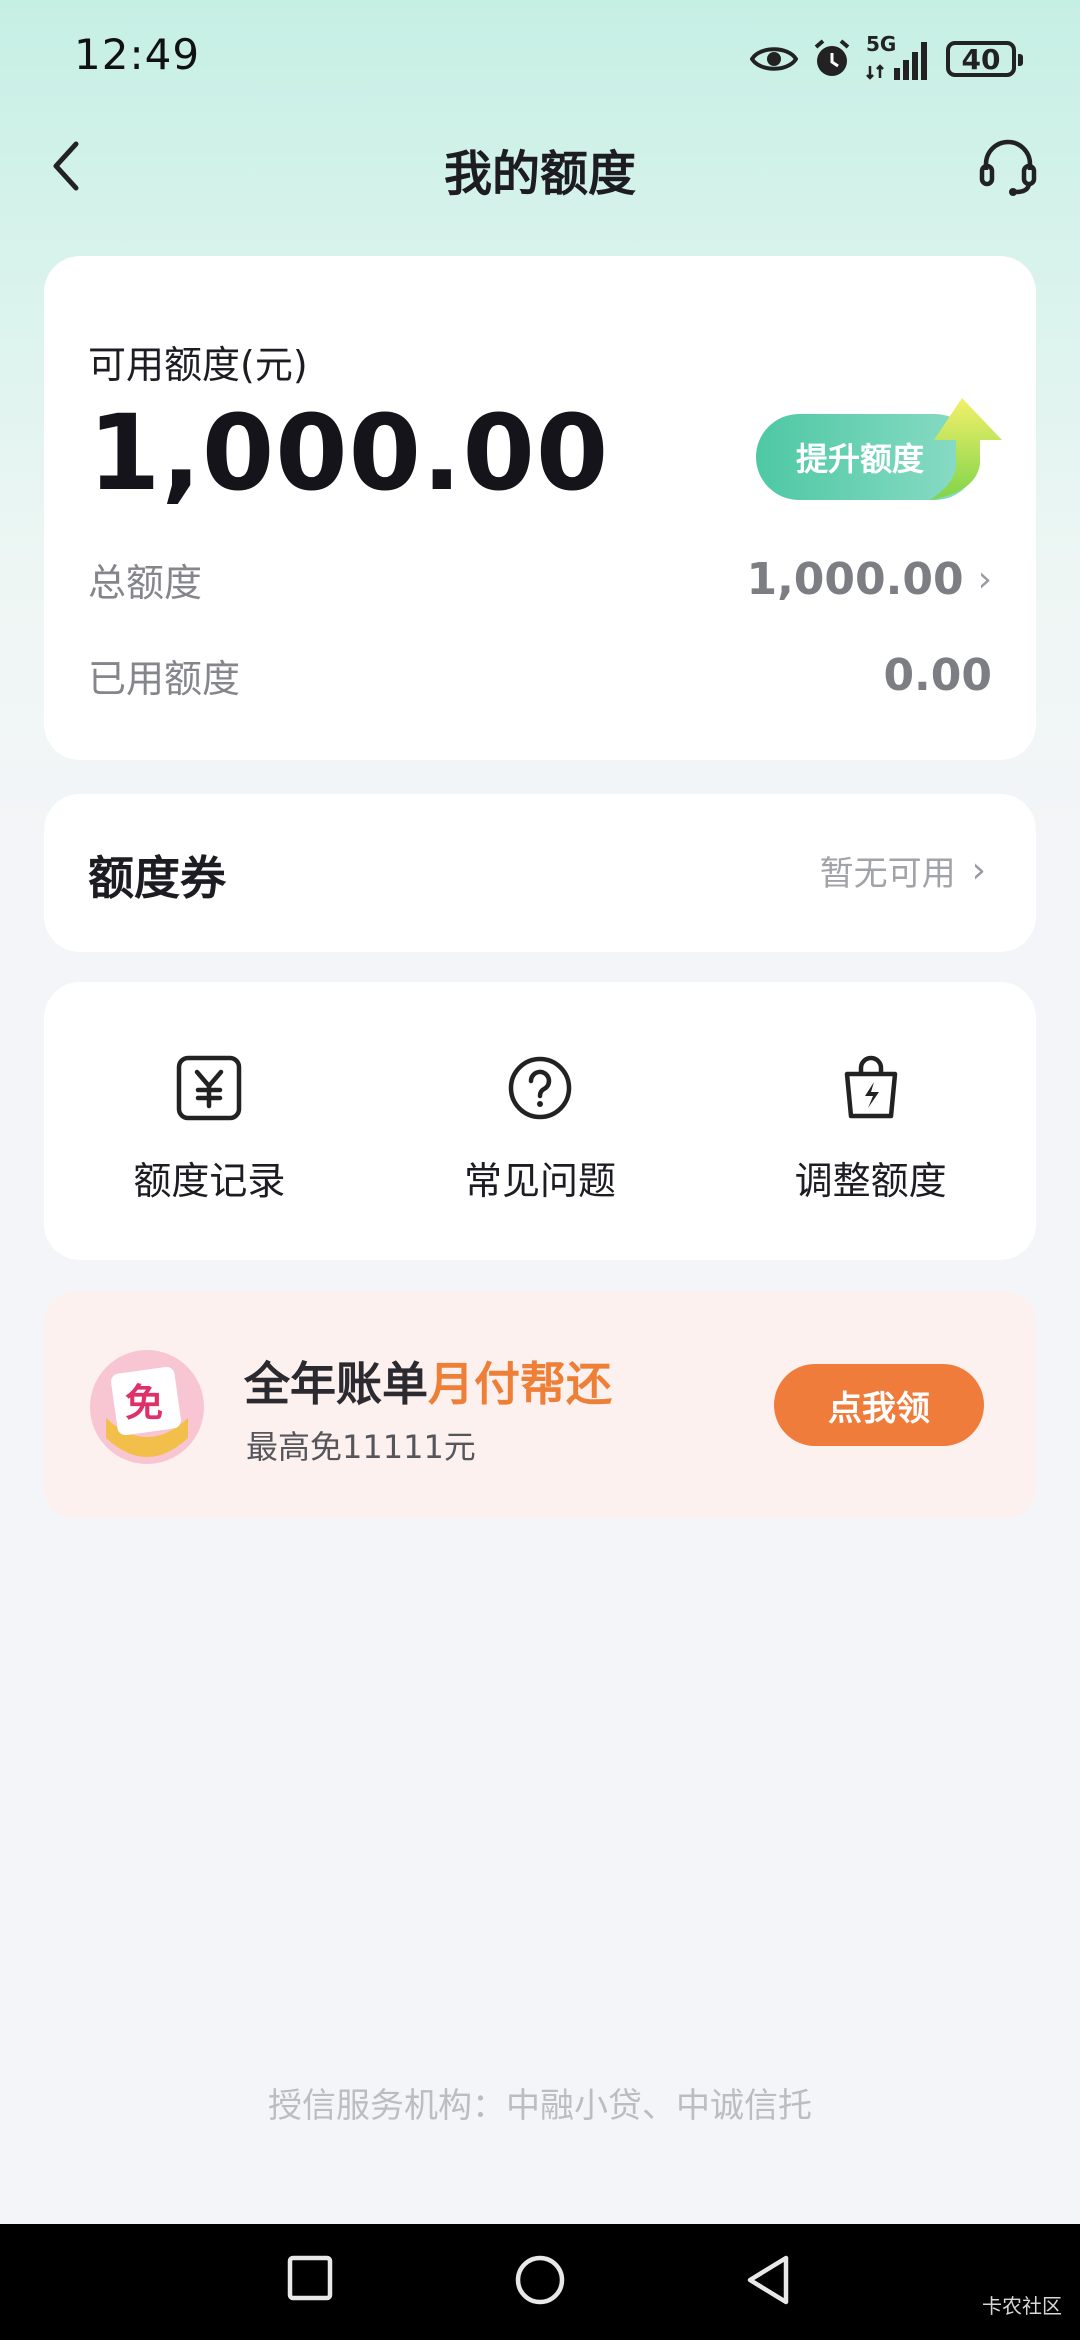 This screenshot has width=1080, height=2340. What do you see at coordinates (540, 1088) in the screenshot?
I see `question-icon` at bounding box center [540, 1088].